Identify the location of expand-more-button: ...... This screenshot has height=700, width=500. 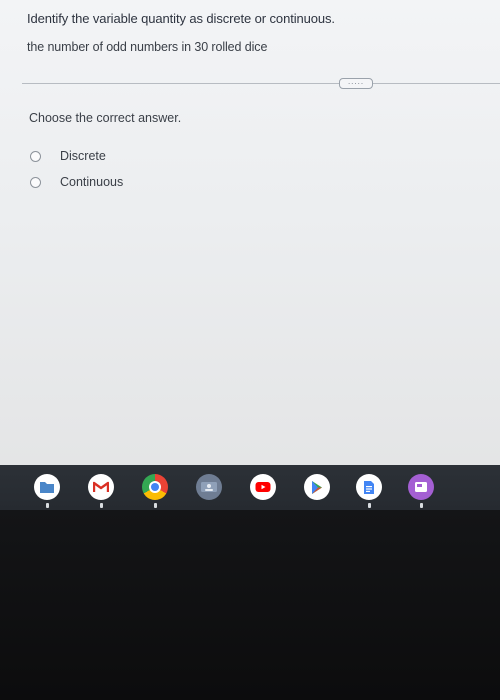
(356, 83).